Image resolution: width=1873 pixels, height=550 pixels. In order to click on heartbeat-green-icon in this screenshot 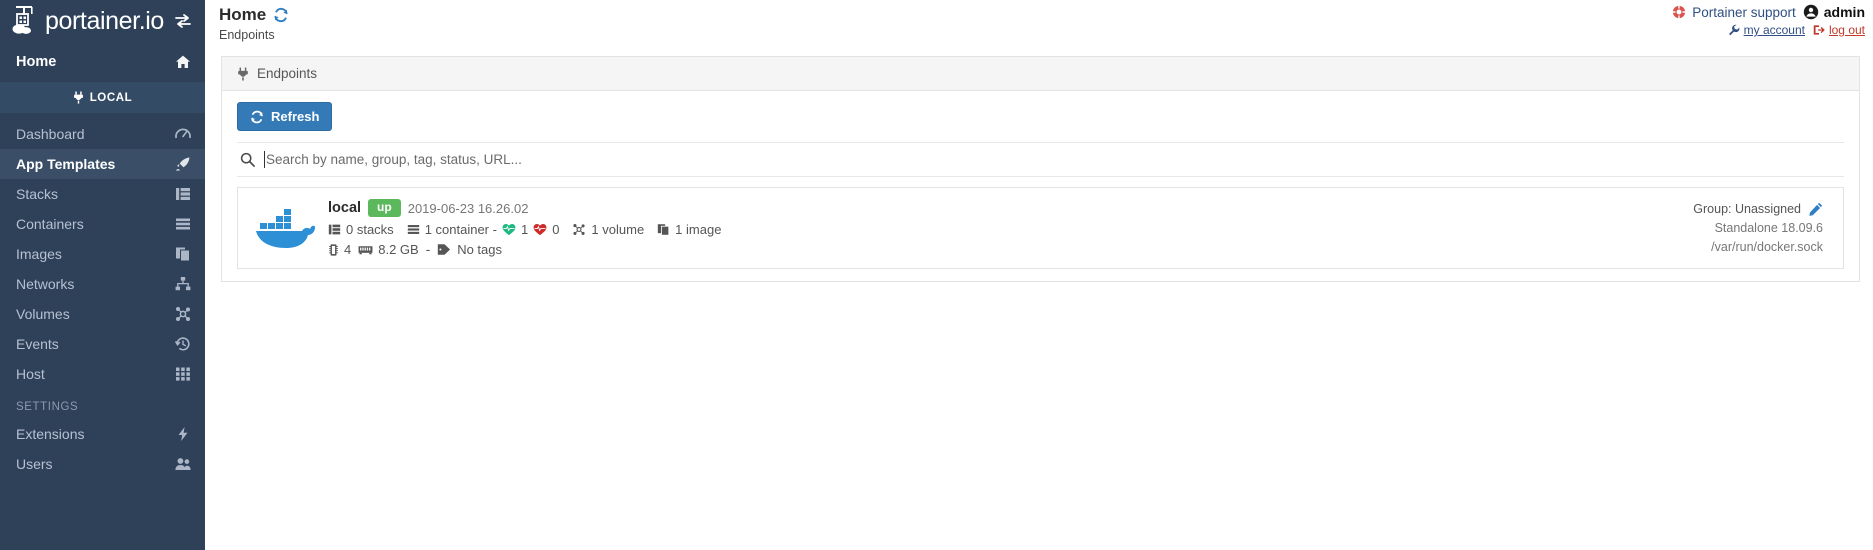, I will do `click(509, 229)`.